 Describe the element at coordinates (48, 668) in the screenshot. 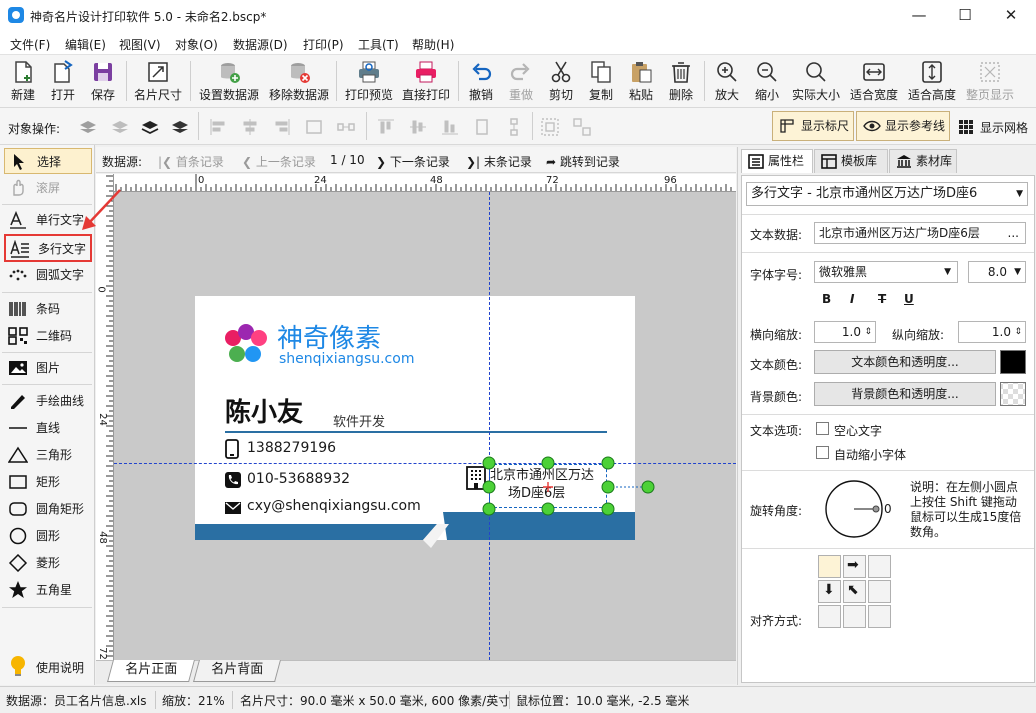

I see `help-button: 使用说明` at that location.